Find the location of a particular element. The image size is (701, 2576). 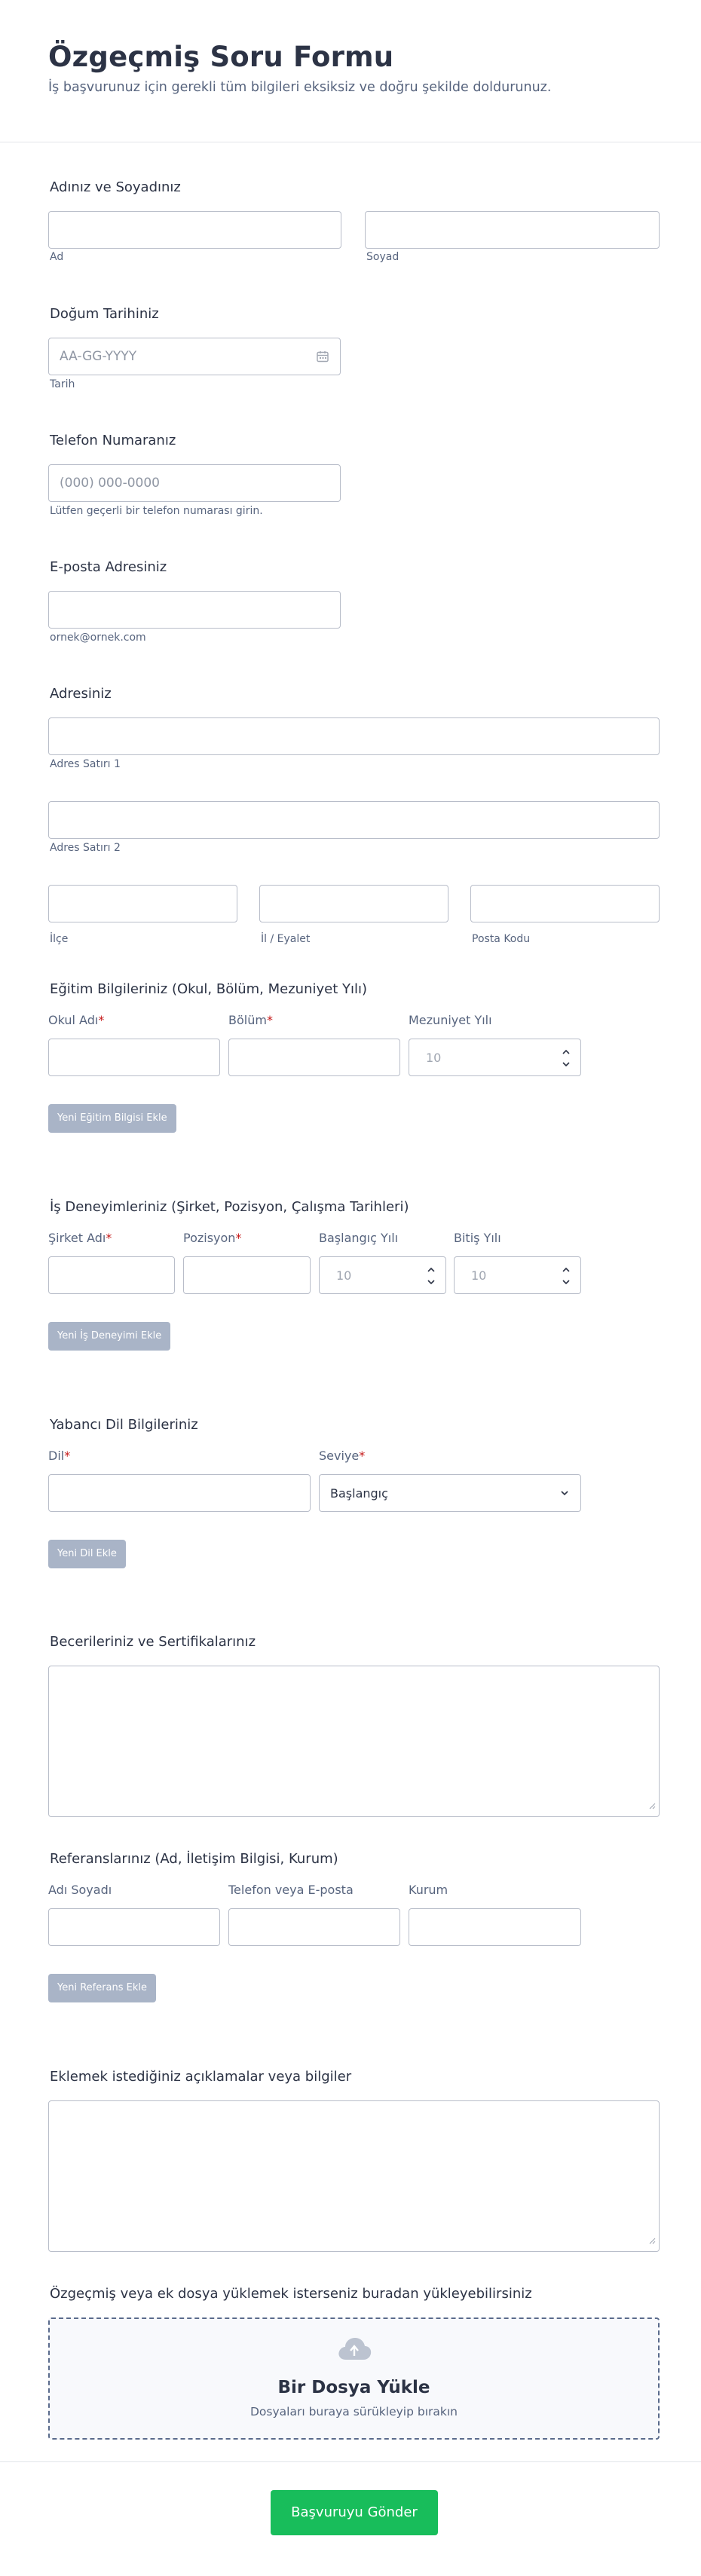

references-col-org: Kurum is located at coordinates (429, 1890).